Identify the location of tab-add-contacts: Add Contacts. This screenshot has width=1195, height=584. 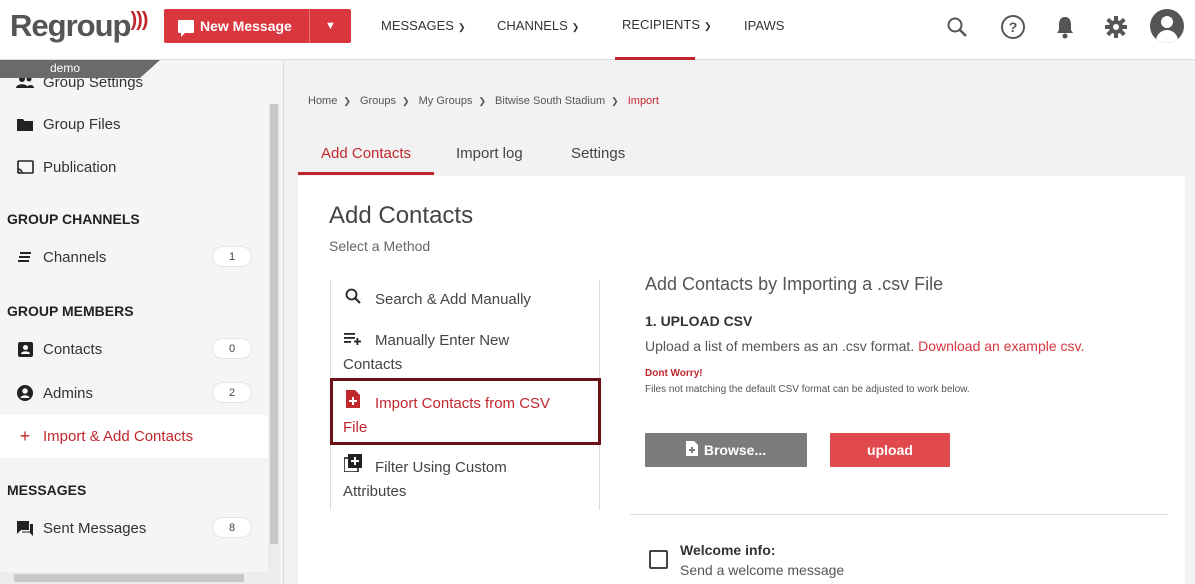
(366, 153).